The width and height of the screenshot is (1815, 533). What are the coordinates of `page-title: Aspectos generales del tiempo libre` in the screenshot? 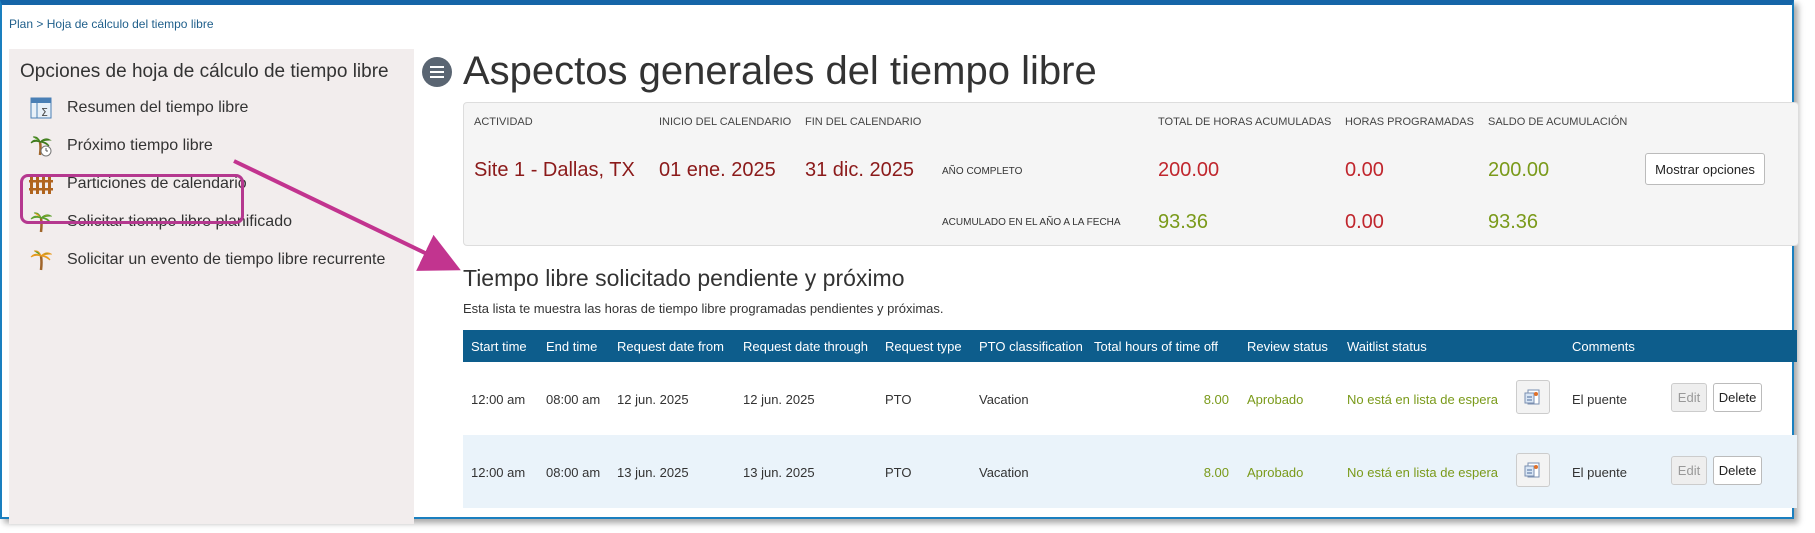 It's located at (780, 71).